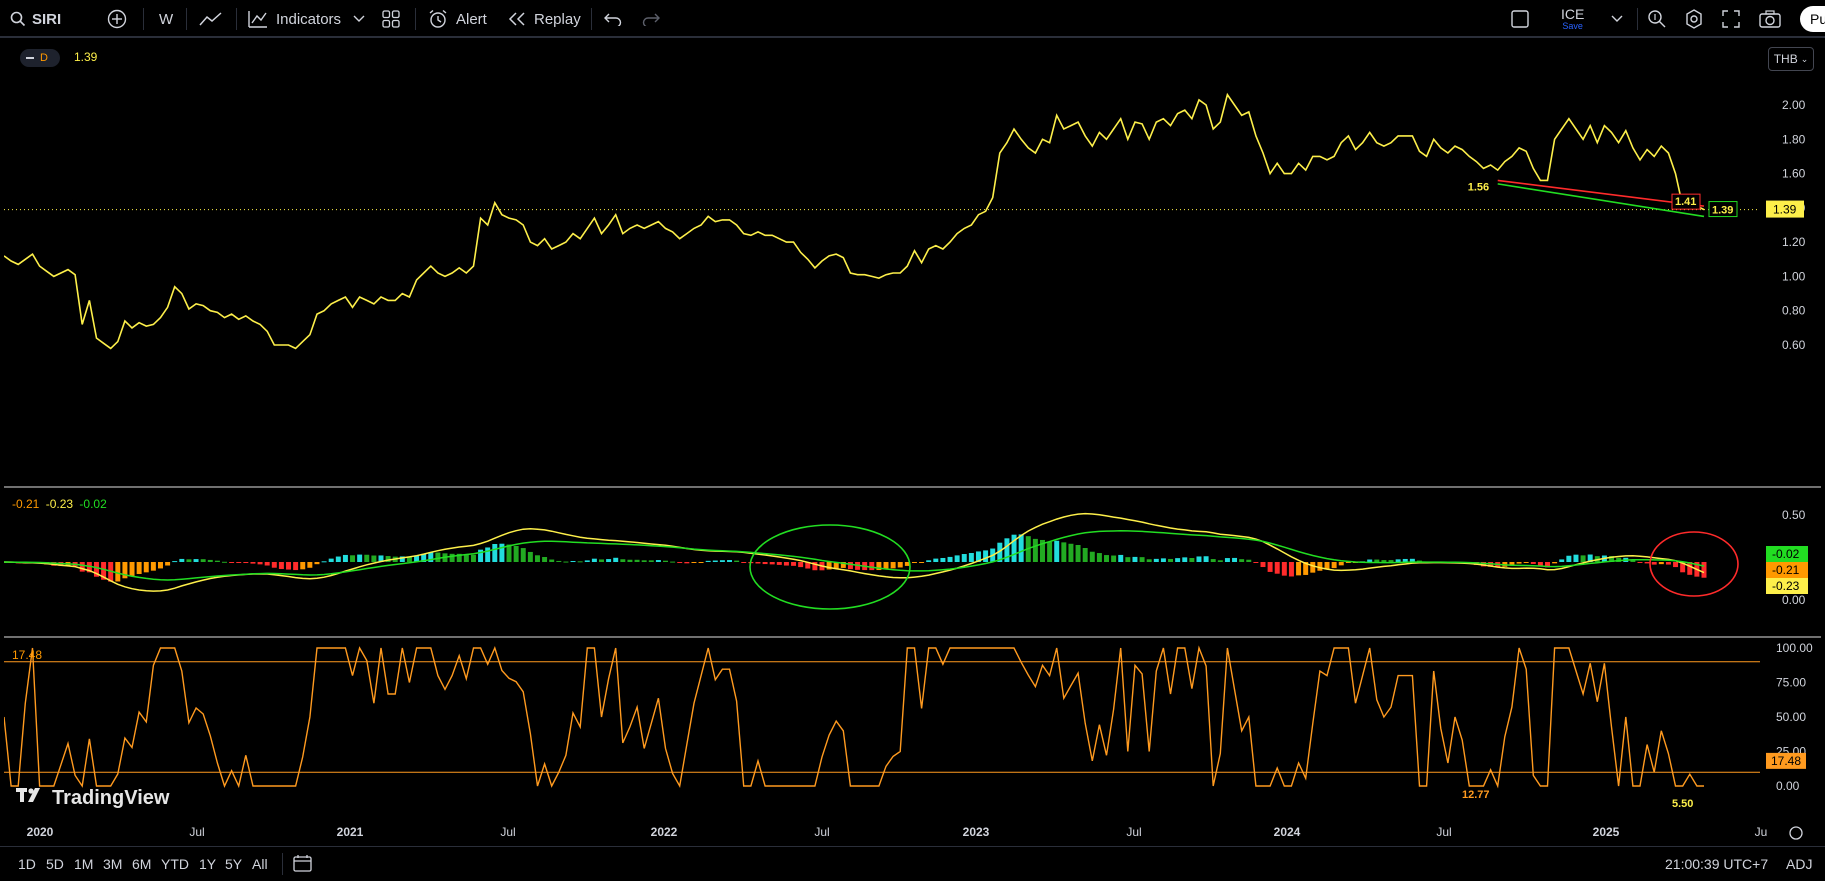 This screenshot has width=1825, height=881. I want to click on main-legend-badge: D, so click(40, 58).